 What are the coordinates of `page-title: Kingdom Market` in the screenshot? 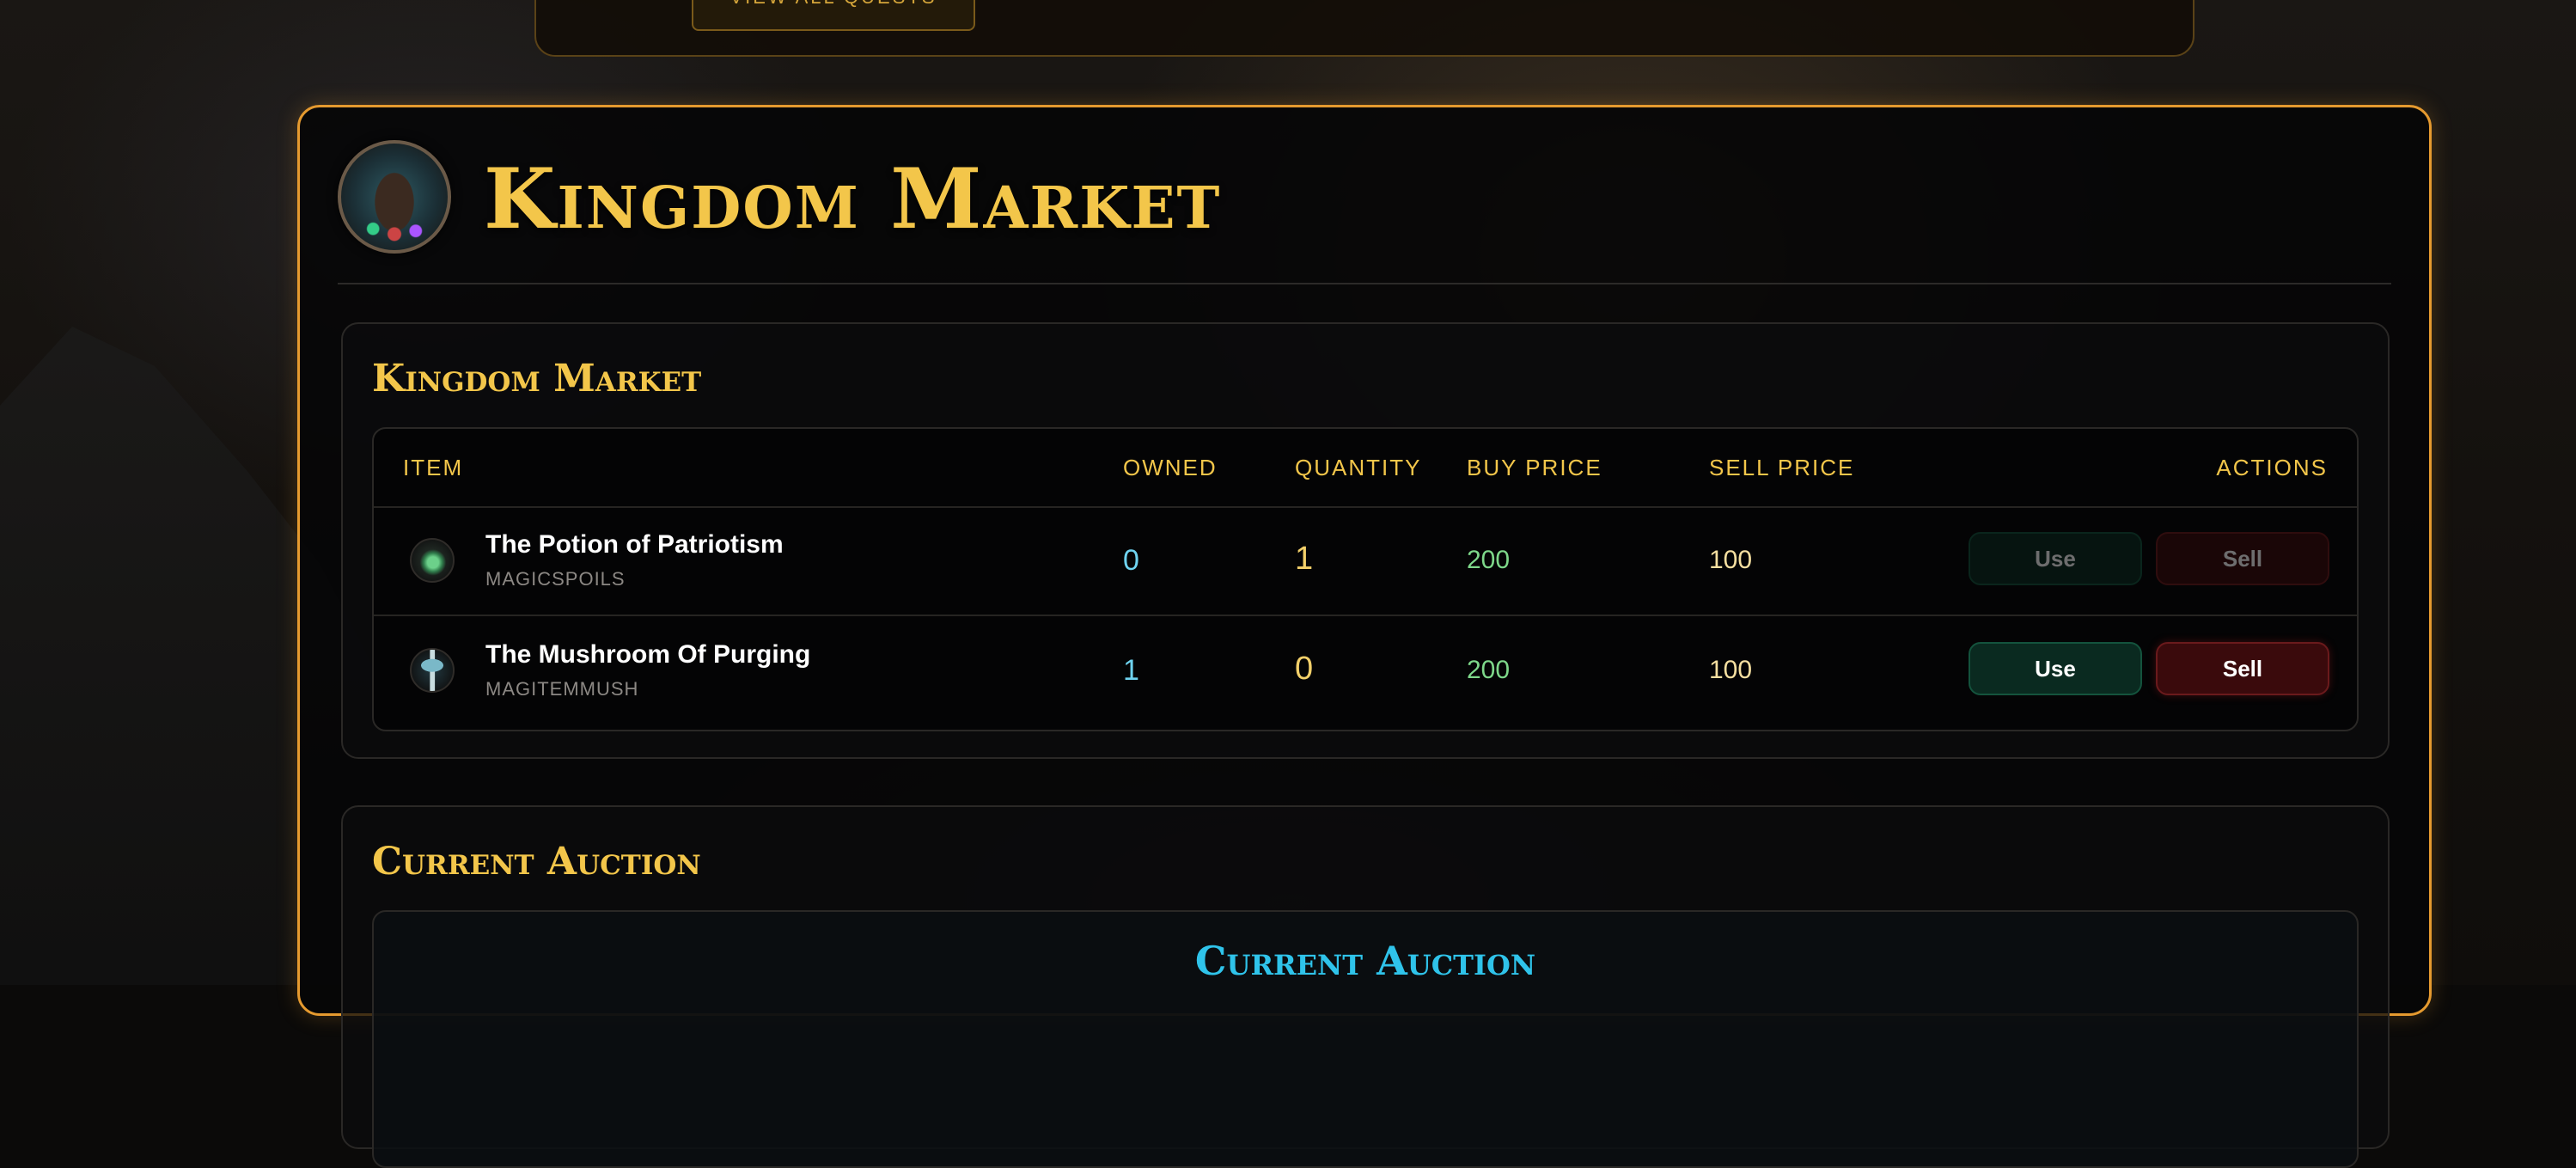 It's located at (853, 199).